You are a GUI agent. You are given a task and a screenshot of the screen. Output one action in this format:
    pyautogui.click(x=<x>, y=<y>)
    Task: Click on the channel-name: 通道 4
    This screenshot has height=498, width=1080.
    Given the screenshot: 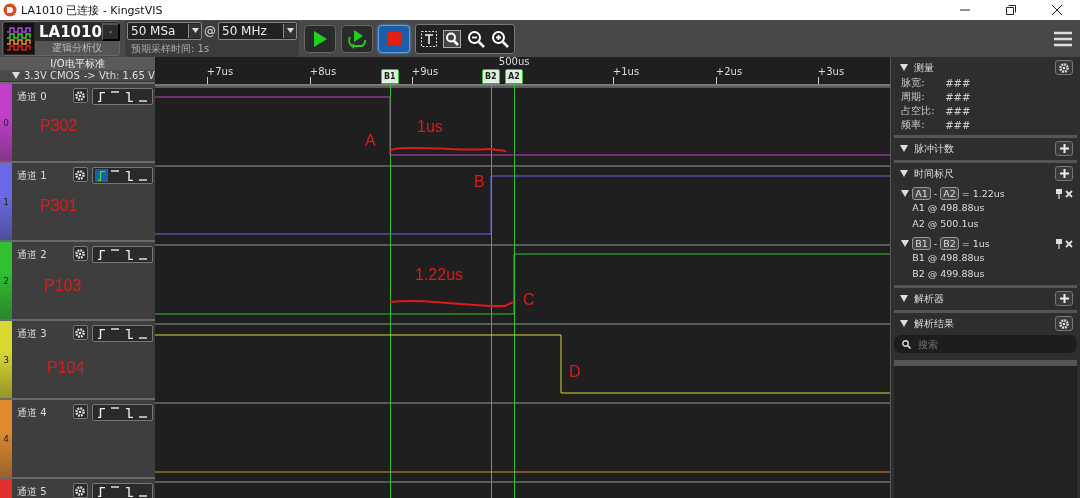 What is the action you would take?
    pyautogui.click(x=43, y=412)
    